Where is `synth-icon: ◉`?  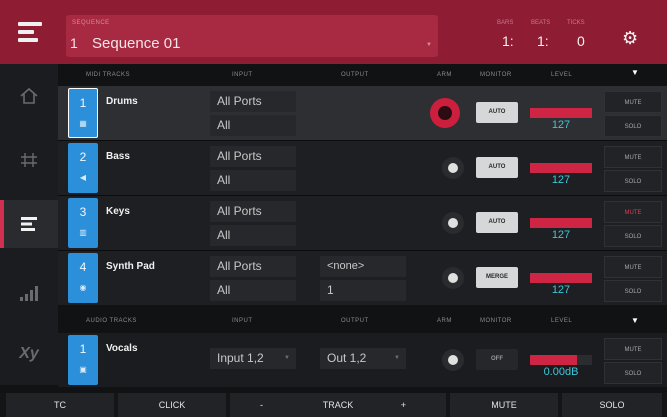
synth-icon: ◉ is located at coordinates (83, 287).